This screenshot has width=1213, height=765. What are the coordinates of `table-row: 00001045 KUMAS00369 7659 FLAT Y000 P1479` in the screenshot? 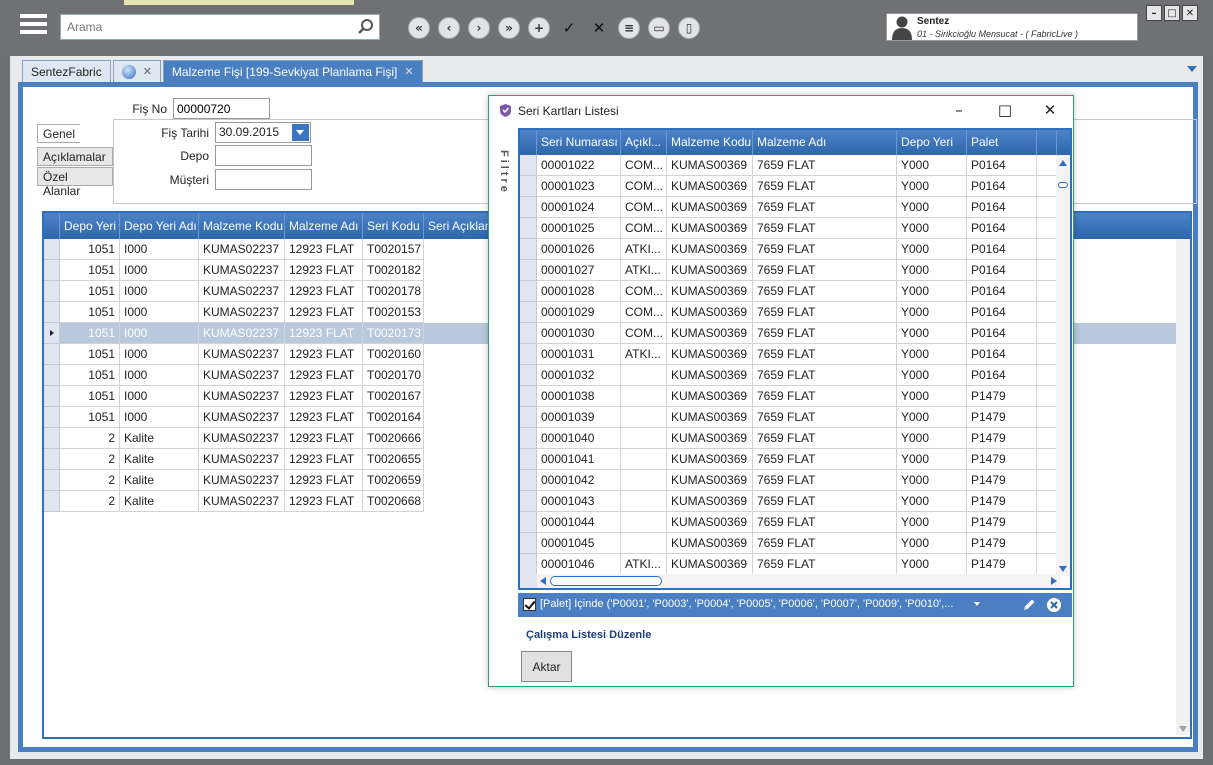 It's located at (788, 543).